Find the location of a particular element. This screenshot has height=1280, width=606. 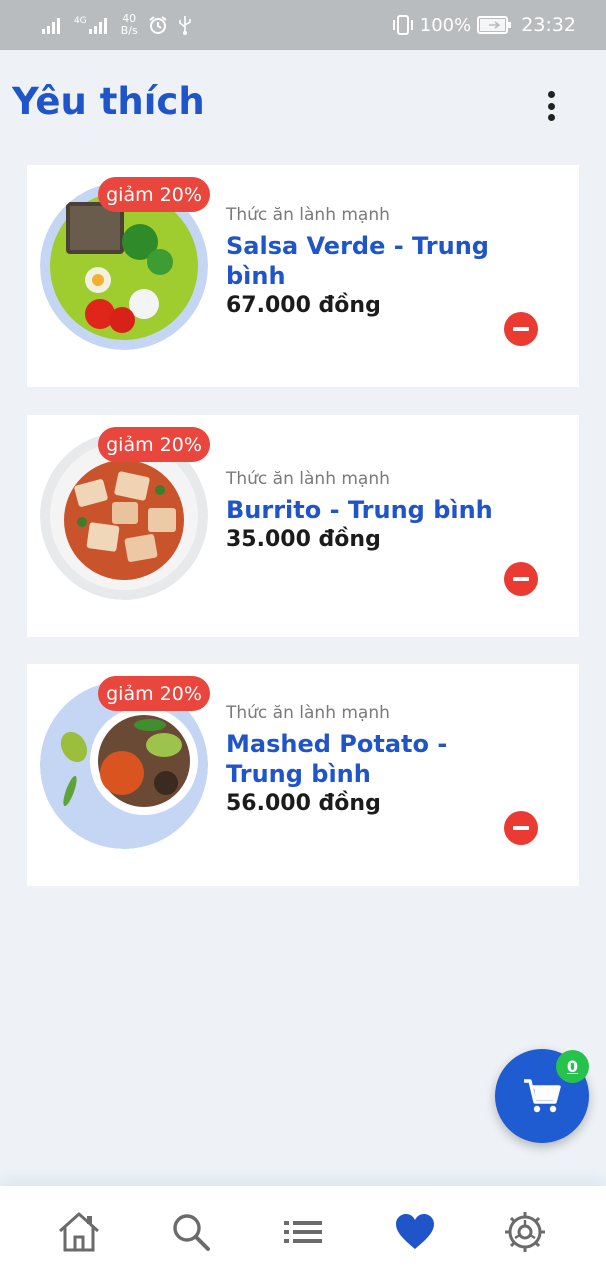

item-price: 35.000 đồng is located at coordinates (303, 539).